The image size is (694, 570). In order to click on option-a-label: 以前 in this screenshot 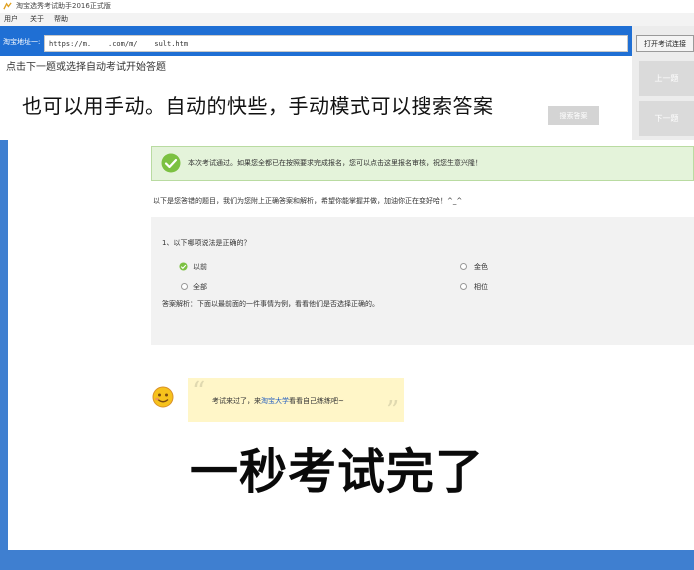, I will do `click(200, 267)`.